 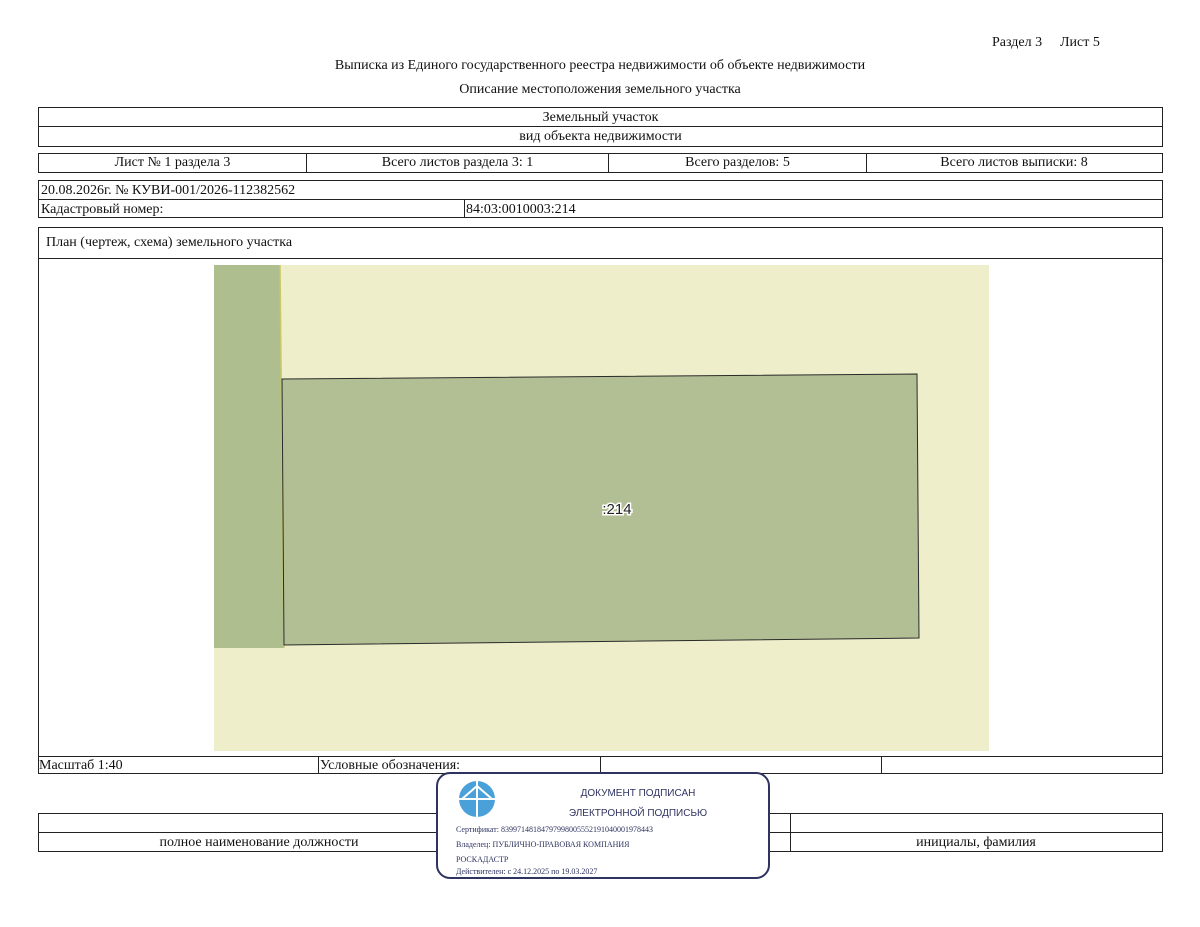 What do you see at coordinates (81, 765) in the screenshot?
I see `scale-label: Масштаб 1:40` at bounding box center [81, 765].